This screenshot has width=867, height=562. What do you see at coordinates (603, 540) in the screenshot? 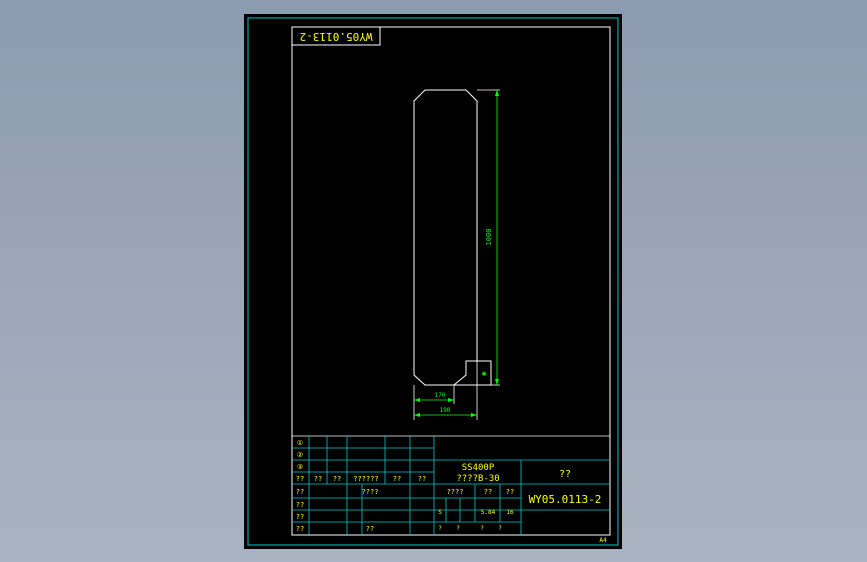
I see `sheet-size-label: A4` at bounding box center [603, 540].